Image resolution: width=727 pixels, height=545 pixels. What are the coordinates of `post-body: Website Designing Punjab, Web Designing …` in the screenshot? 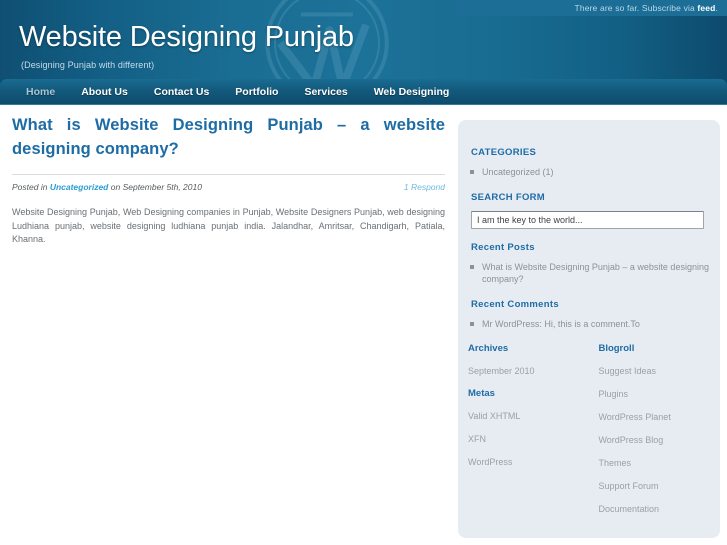 It's located at (228, 225).